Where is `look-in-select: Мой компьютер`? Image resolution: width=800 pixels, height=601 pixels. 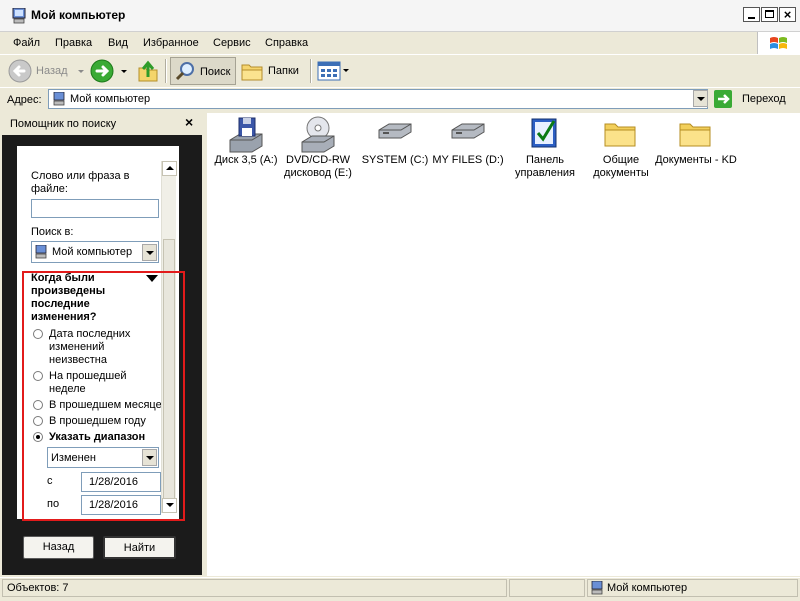
look-in-select: Мой компьютер is located at coordinates (95, 252).